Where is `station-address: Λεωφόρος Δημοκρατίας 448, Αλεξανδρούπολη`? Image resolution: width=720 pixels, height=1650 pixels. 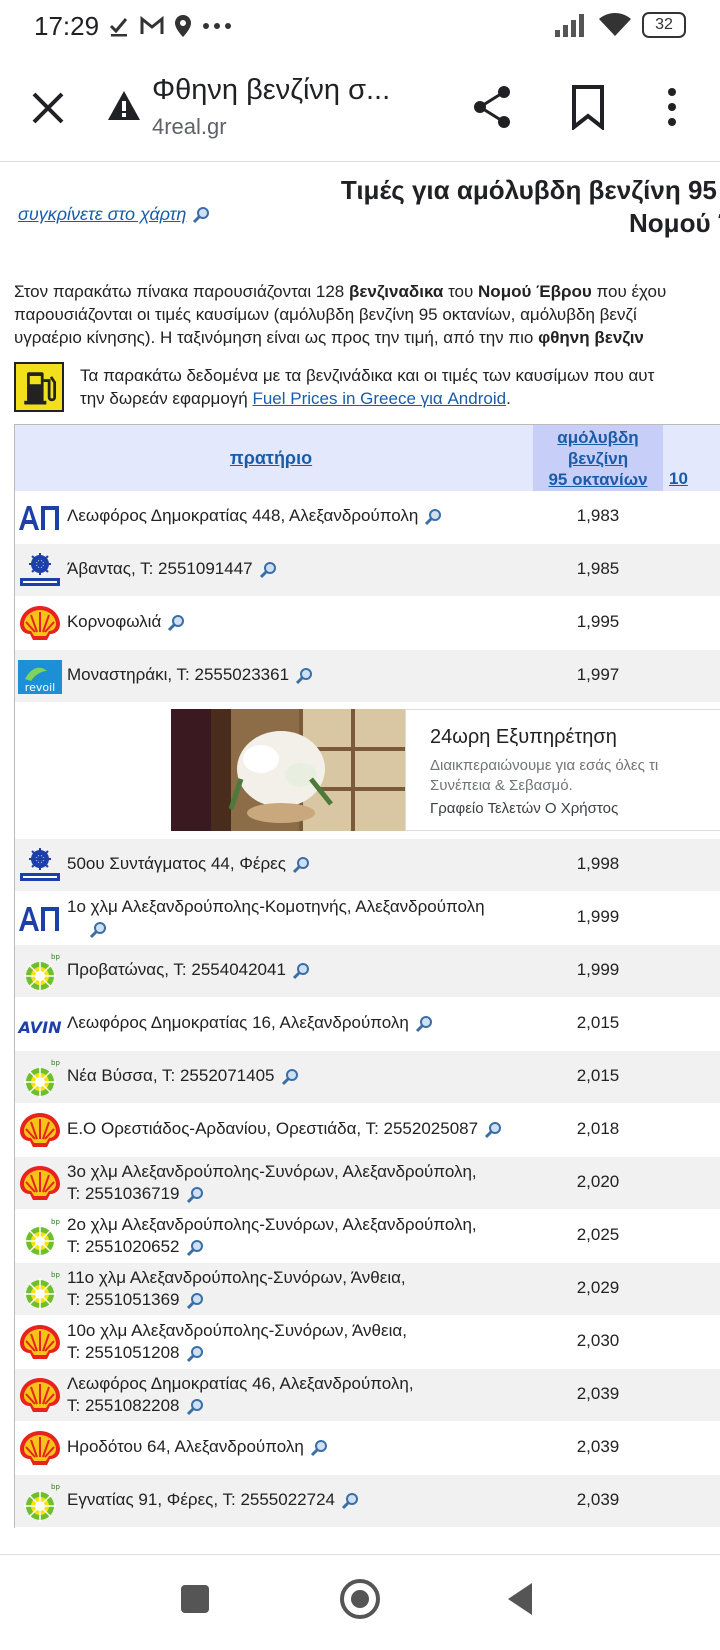
station-address: Λεωφόρος Δημοκρατίας 448, Αλεξανδρούπολη is located at coordinates (254, 516).